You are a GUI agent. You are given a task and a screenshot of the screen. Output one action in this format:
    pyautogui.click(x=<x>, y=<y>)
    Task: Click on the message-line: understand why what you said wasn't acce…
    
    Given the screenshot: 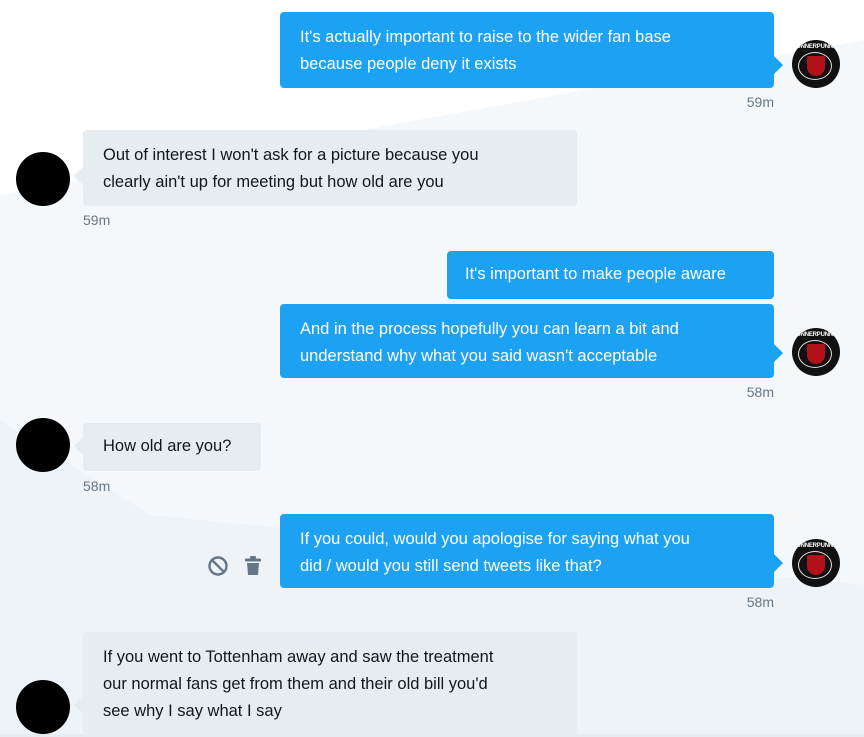 What is the action you would take?
    pyautogui.click(x=479, y=356)
    